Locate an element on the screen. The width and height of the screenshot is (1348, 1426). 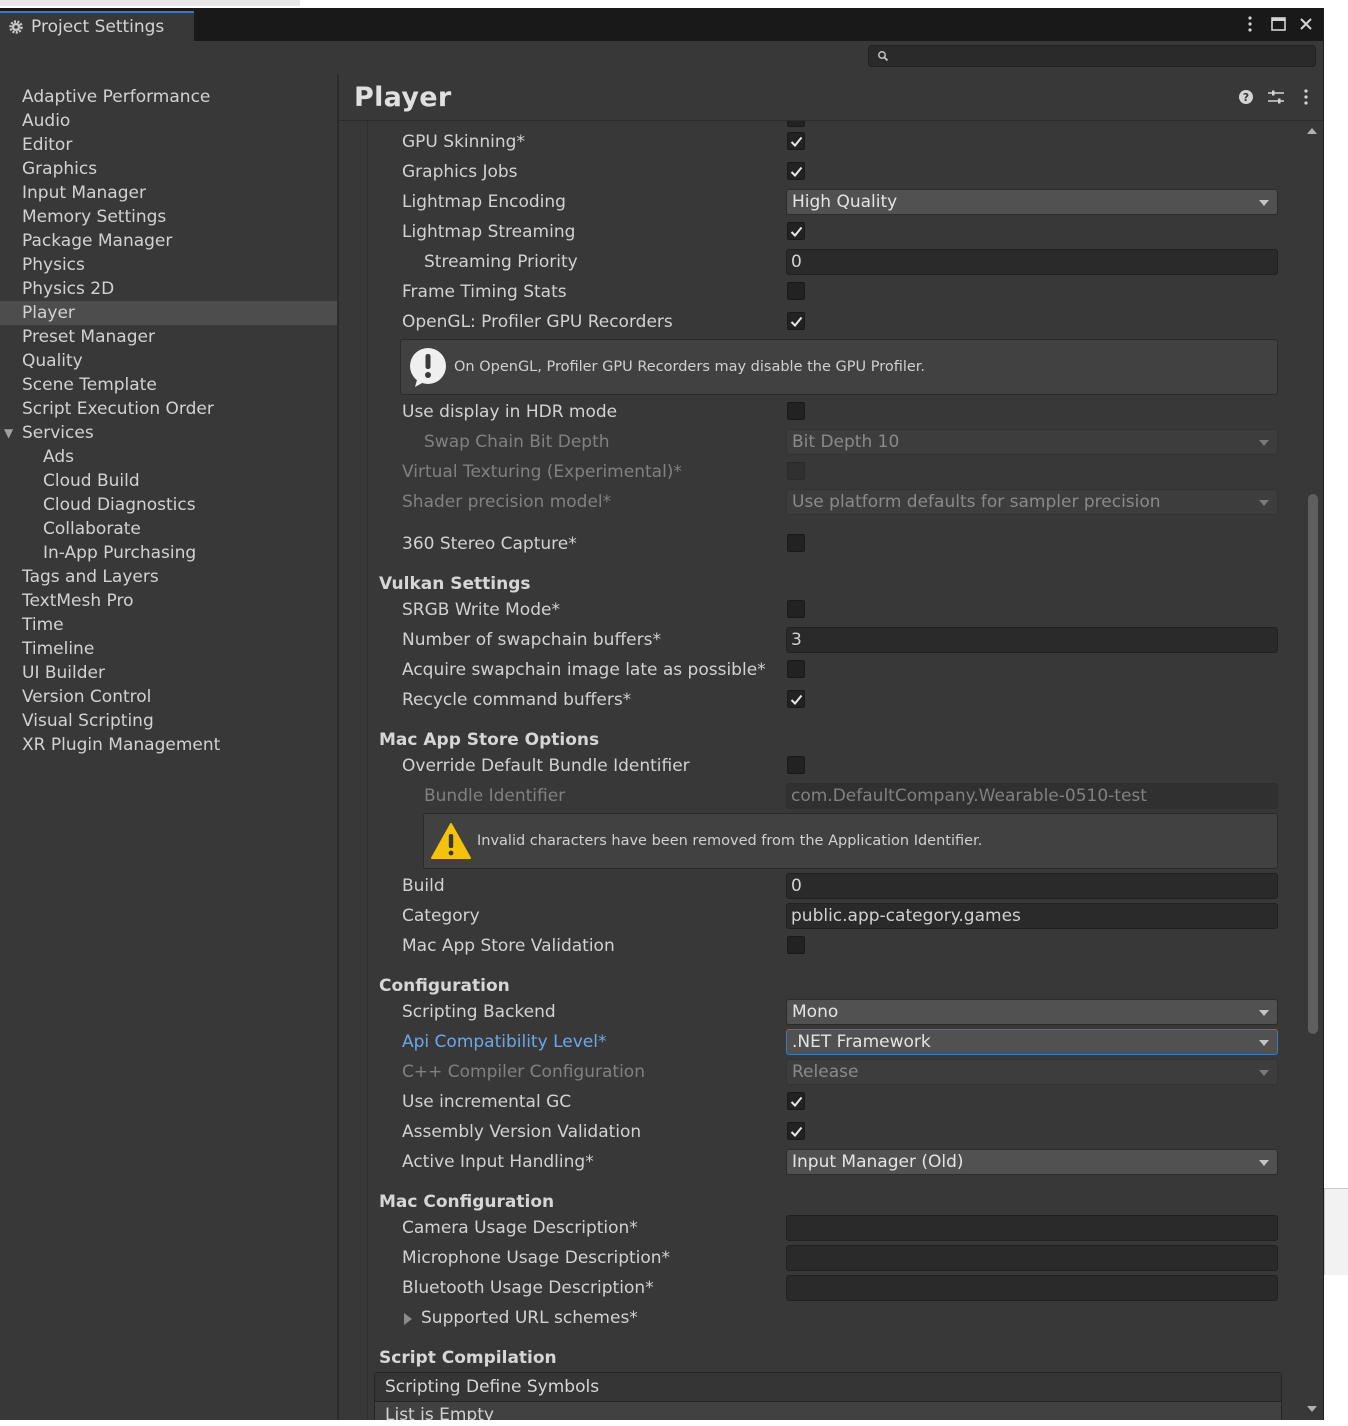
scroll-up-arrow-icon is located at coordinates (1312, 131).